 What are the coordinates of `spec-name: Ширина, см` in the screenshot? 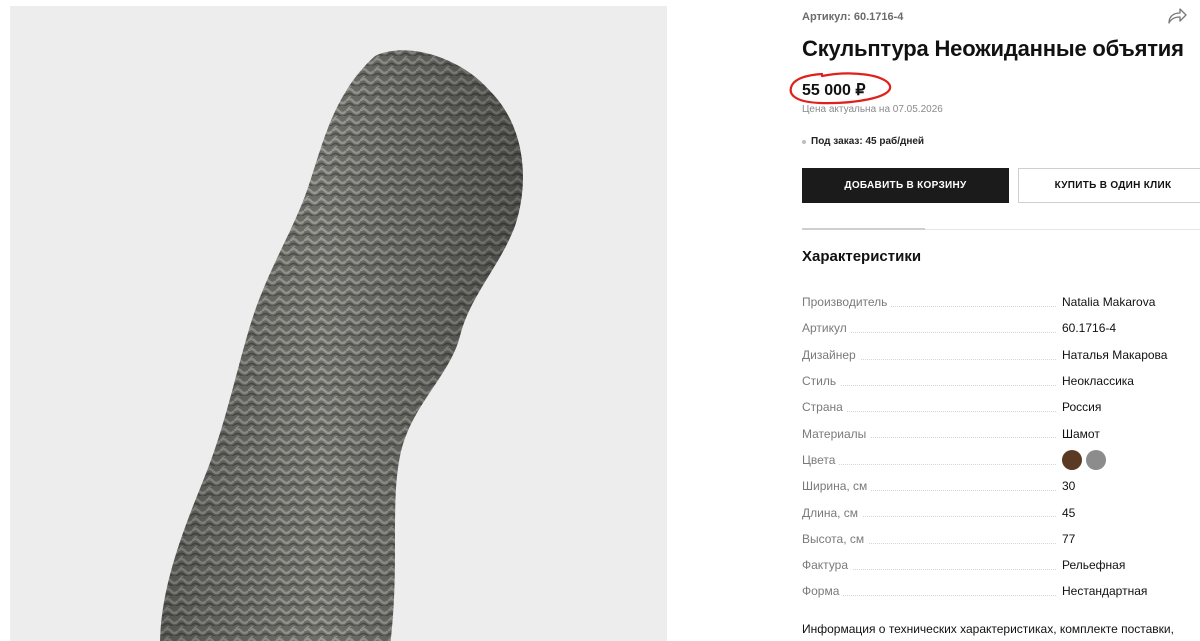 It's located at (837, 486).